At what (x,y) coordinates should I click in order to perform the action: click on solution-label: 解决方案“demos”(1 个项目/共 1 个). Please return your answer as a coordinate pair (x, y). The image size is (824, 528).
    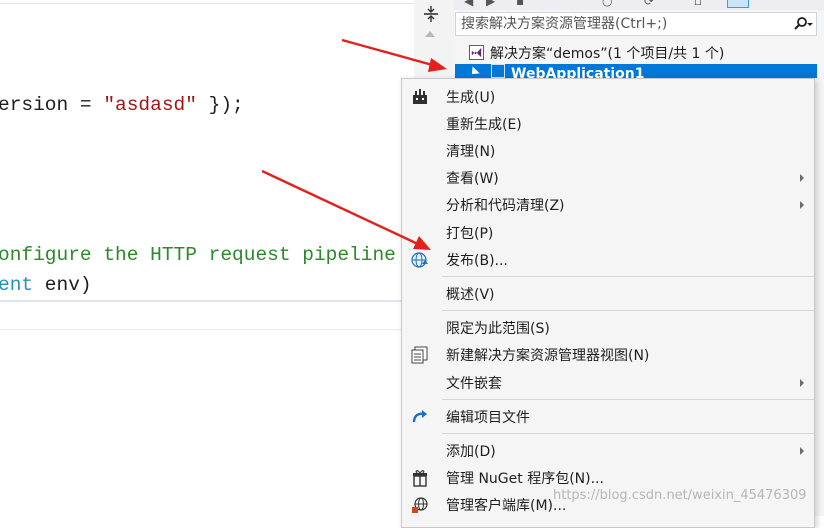
    Looking at the image, I should click on (607, 53).